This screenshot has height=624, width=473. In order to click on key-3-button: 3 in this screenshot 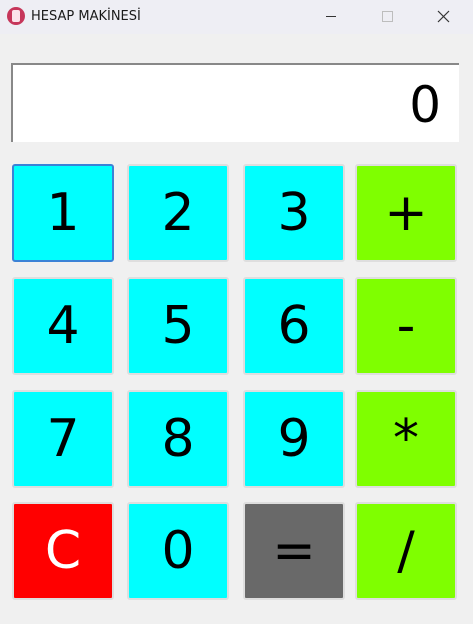, I will do `click(294, 213)`.